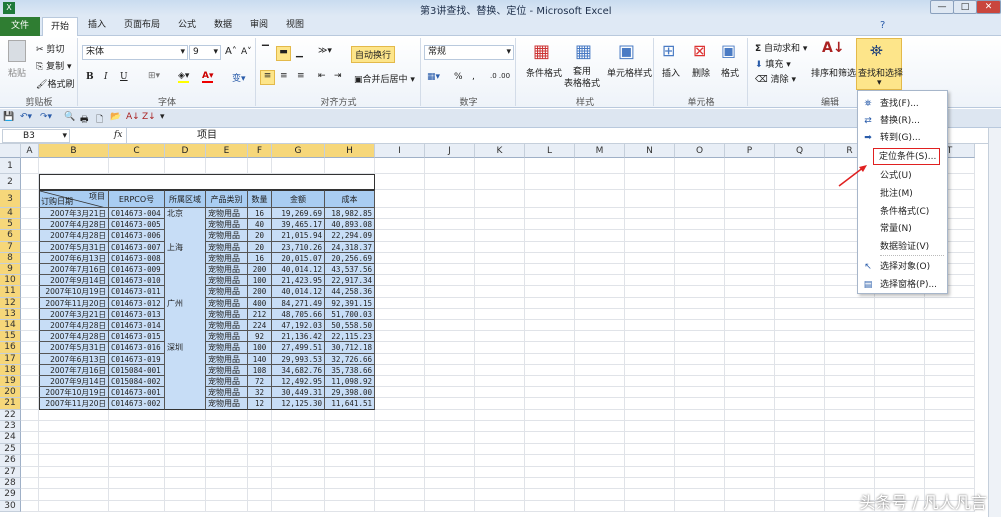  Describe the element at coordinates (301, 76) in the screenshot. I see `align-right-icon: ≡` at that location.